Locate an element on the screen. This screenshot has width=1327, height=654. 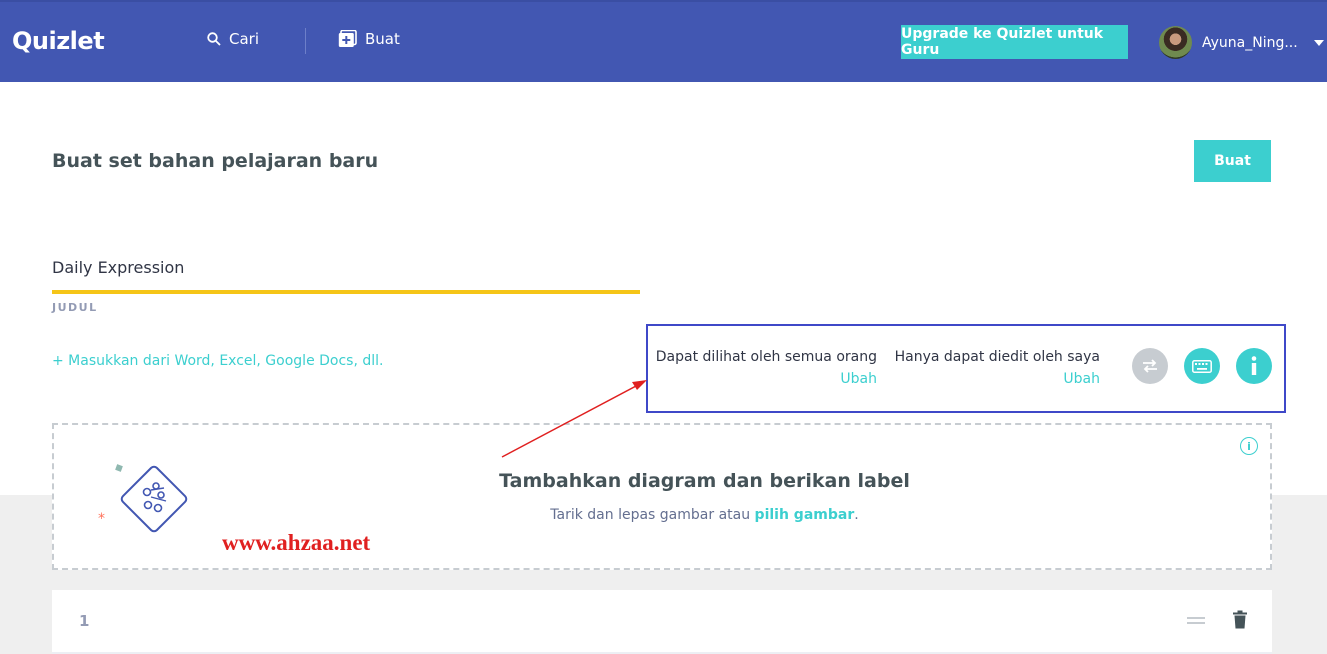
swap-terms-button is located at coordinates (1150, 366).